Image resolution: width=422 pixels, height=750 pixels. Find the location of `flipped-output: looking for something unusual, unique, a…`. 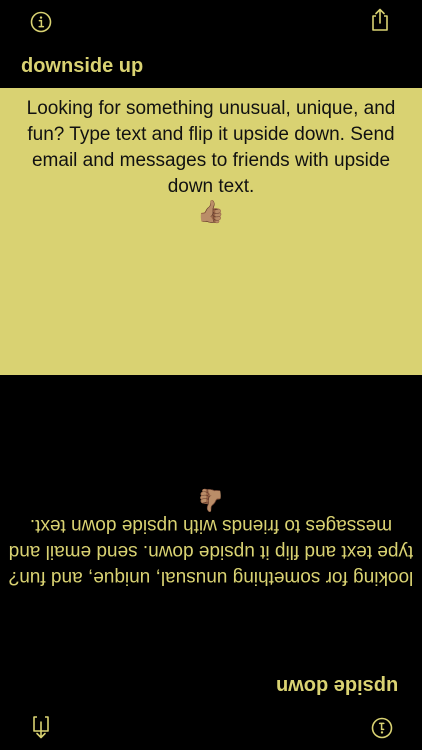

flipped-output: looking for something unusual, unique, a… is located at coordinates (211, 538).